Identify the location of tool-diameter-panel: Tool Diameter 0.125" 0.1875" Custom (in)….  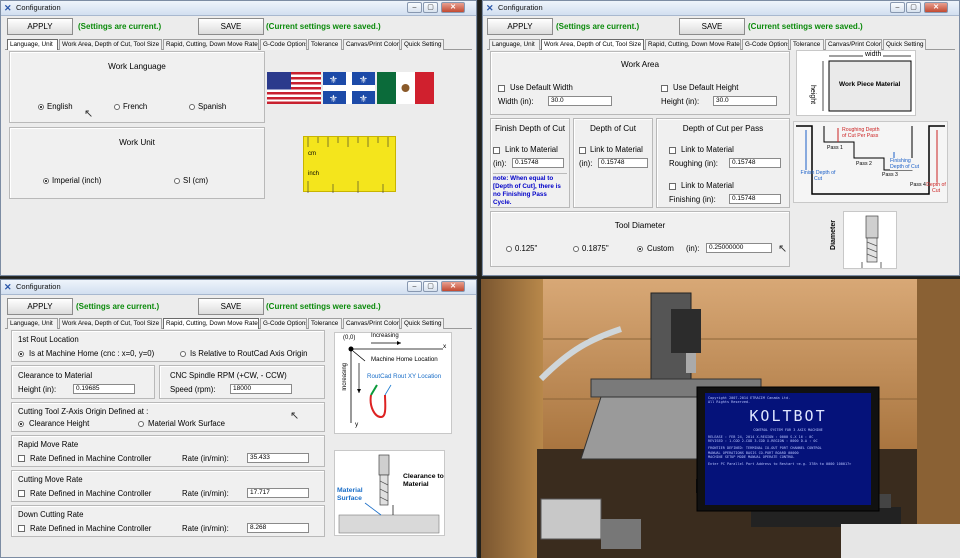
(640, 239).